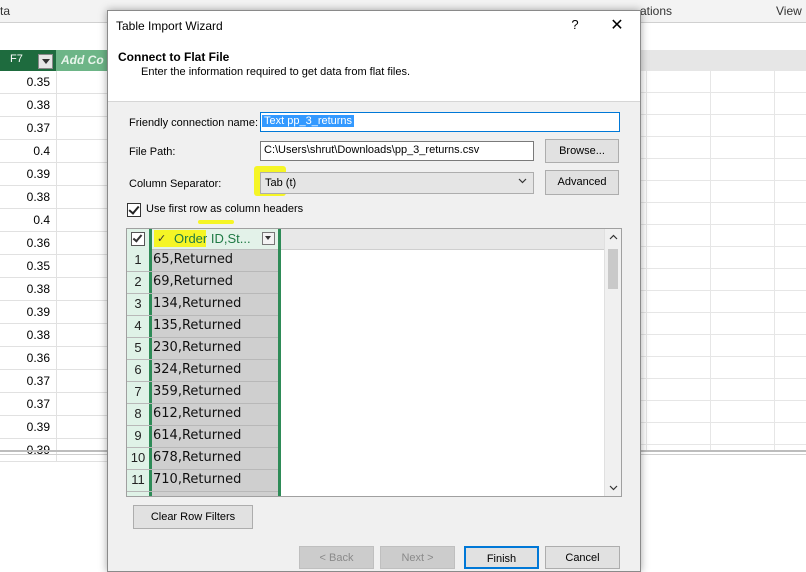  I want to click on marker-underline, so click(216, 222).